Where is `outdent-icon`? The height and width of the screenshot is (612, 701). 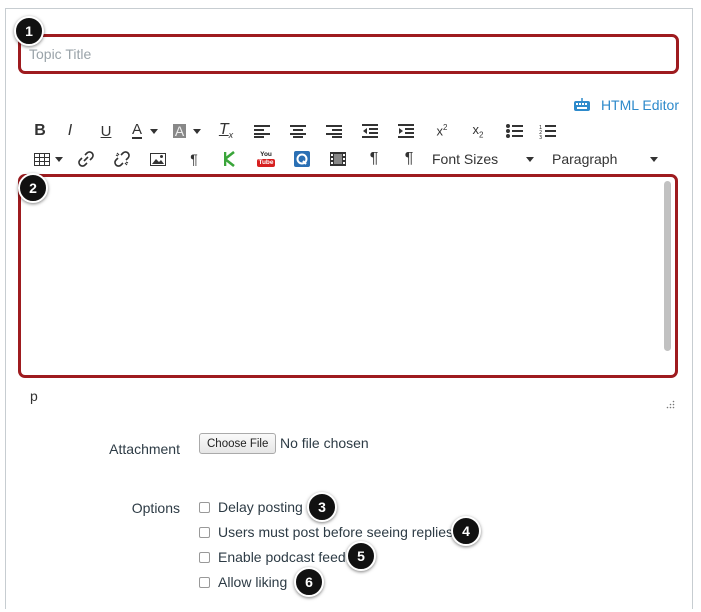 outdent-icon is located at coordinates (370, 131).